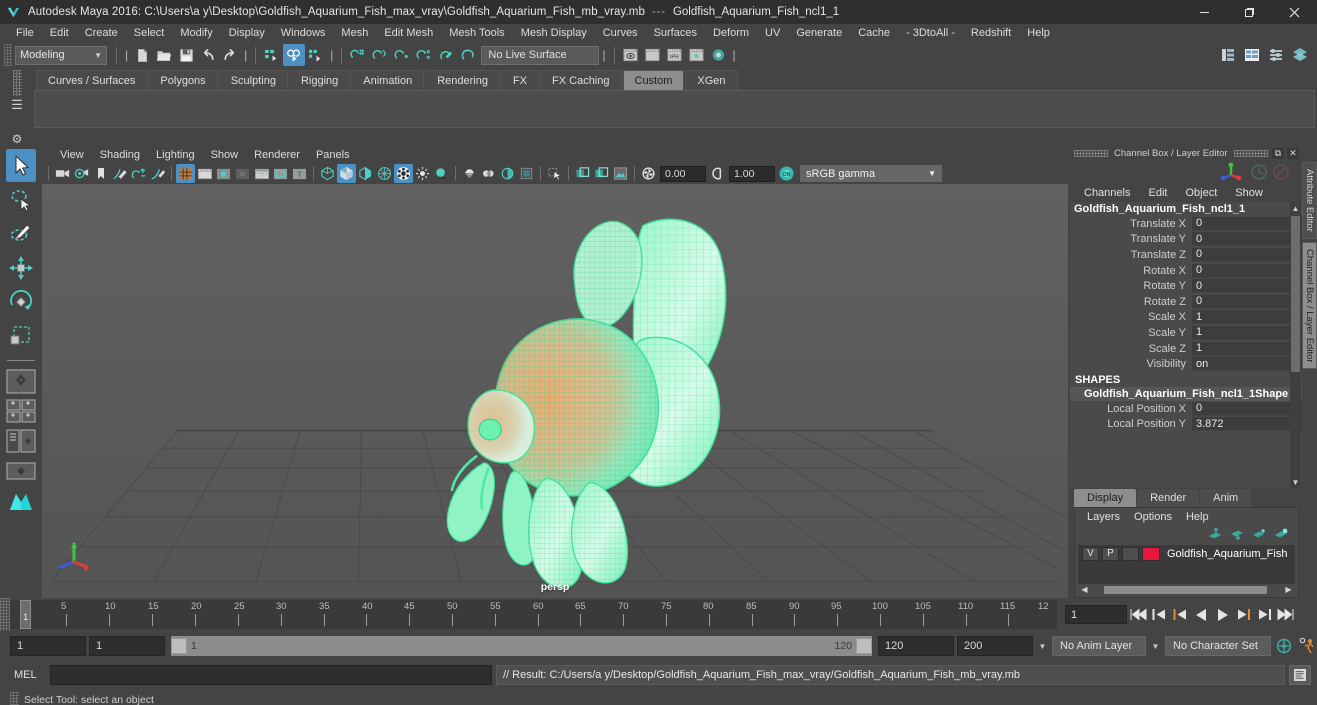 The image size is (1317, 705). What do you see at coordinates (408, 33) in the screenshot?
I see `menu-edit-mesh: Edit Mesh` at bounding box center [408, 33].